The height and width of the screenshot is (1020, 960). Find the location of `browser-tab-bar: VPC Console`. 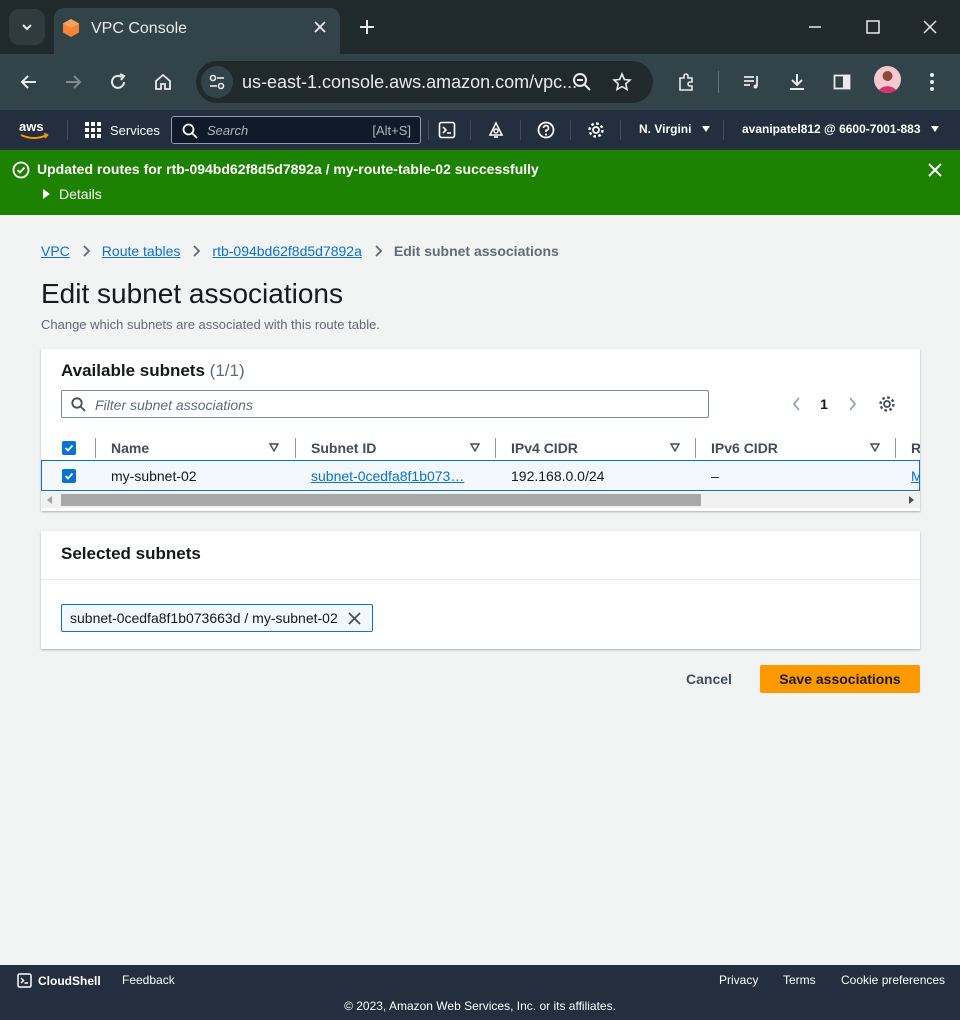

browser-tab-bar: VPC Console is located at coordinates (480, 27).